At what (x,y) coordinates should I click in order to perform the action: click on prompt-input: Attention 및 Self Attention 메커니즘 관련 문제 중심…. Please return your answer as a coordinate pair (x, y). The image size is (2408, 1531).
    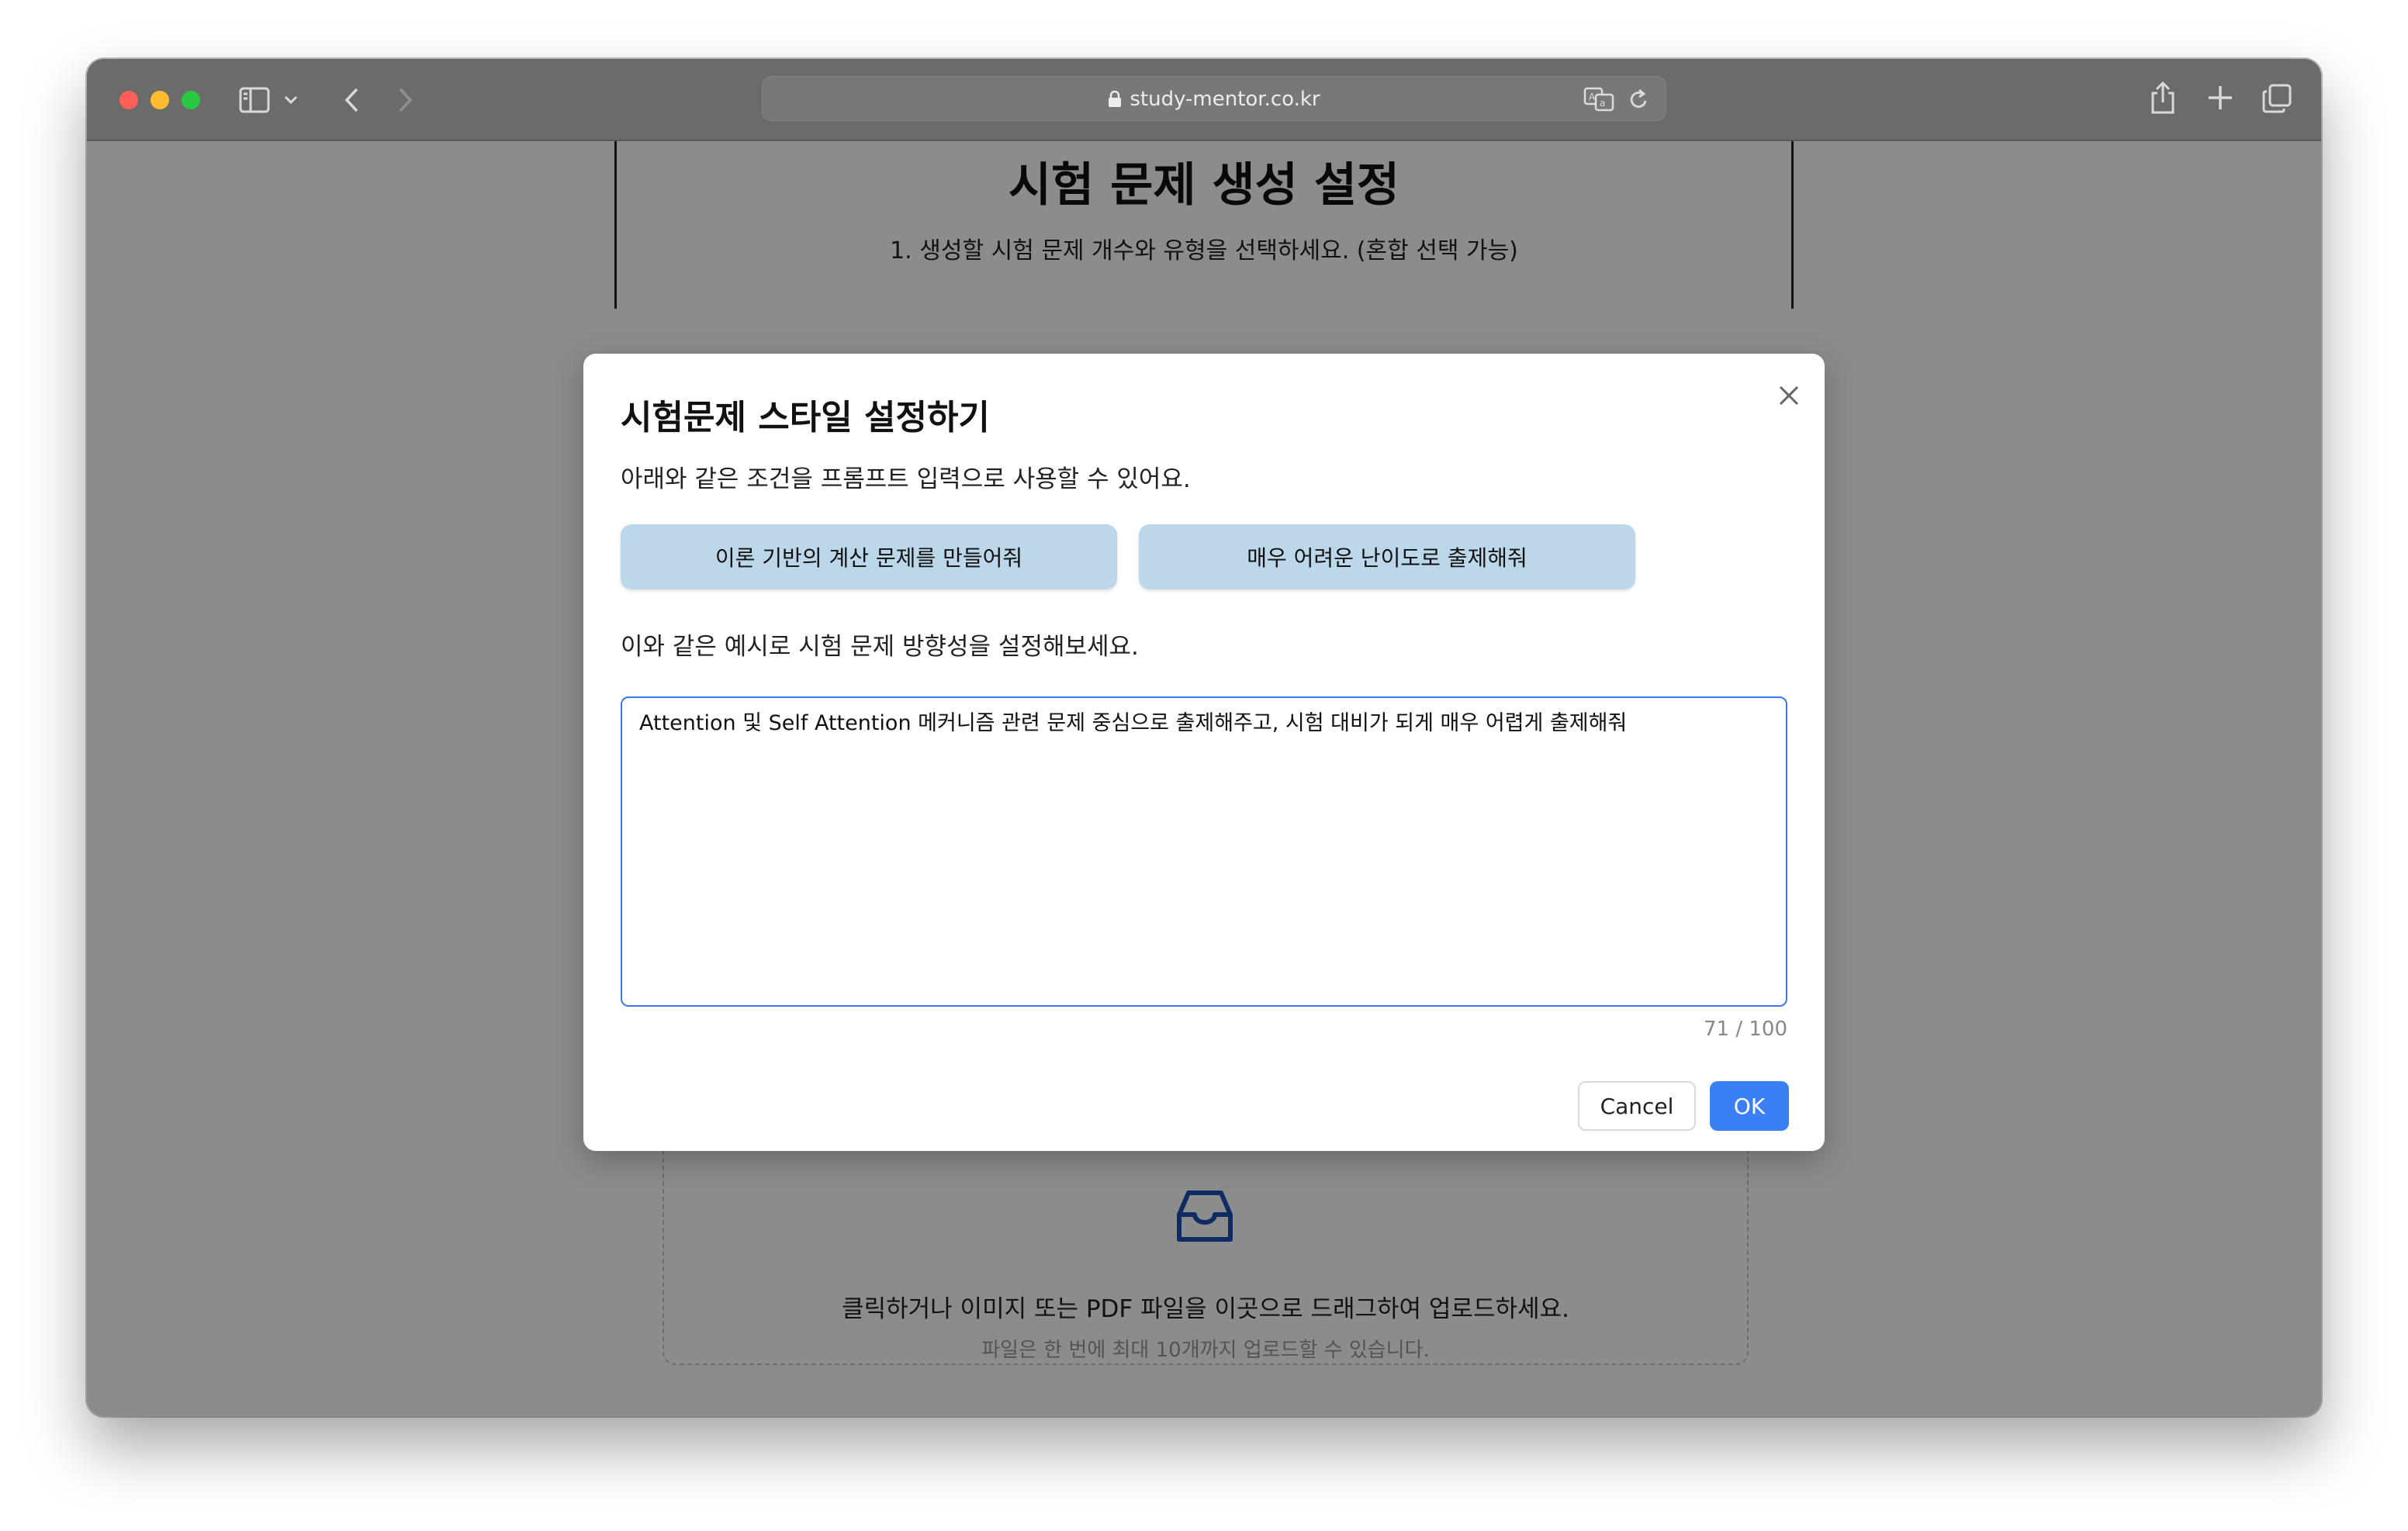
    Looking at the image, I should click on (1204, 851).